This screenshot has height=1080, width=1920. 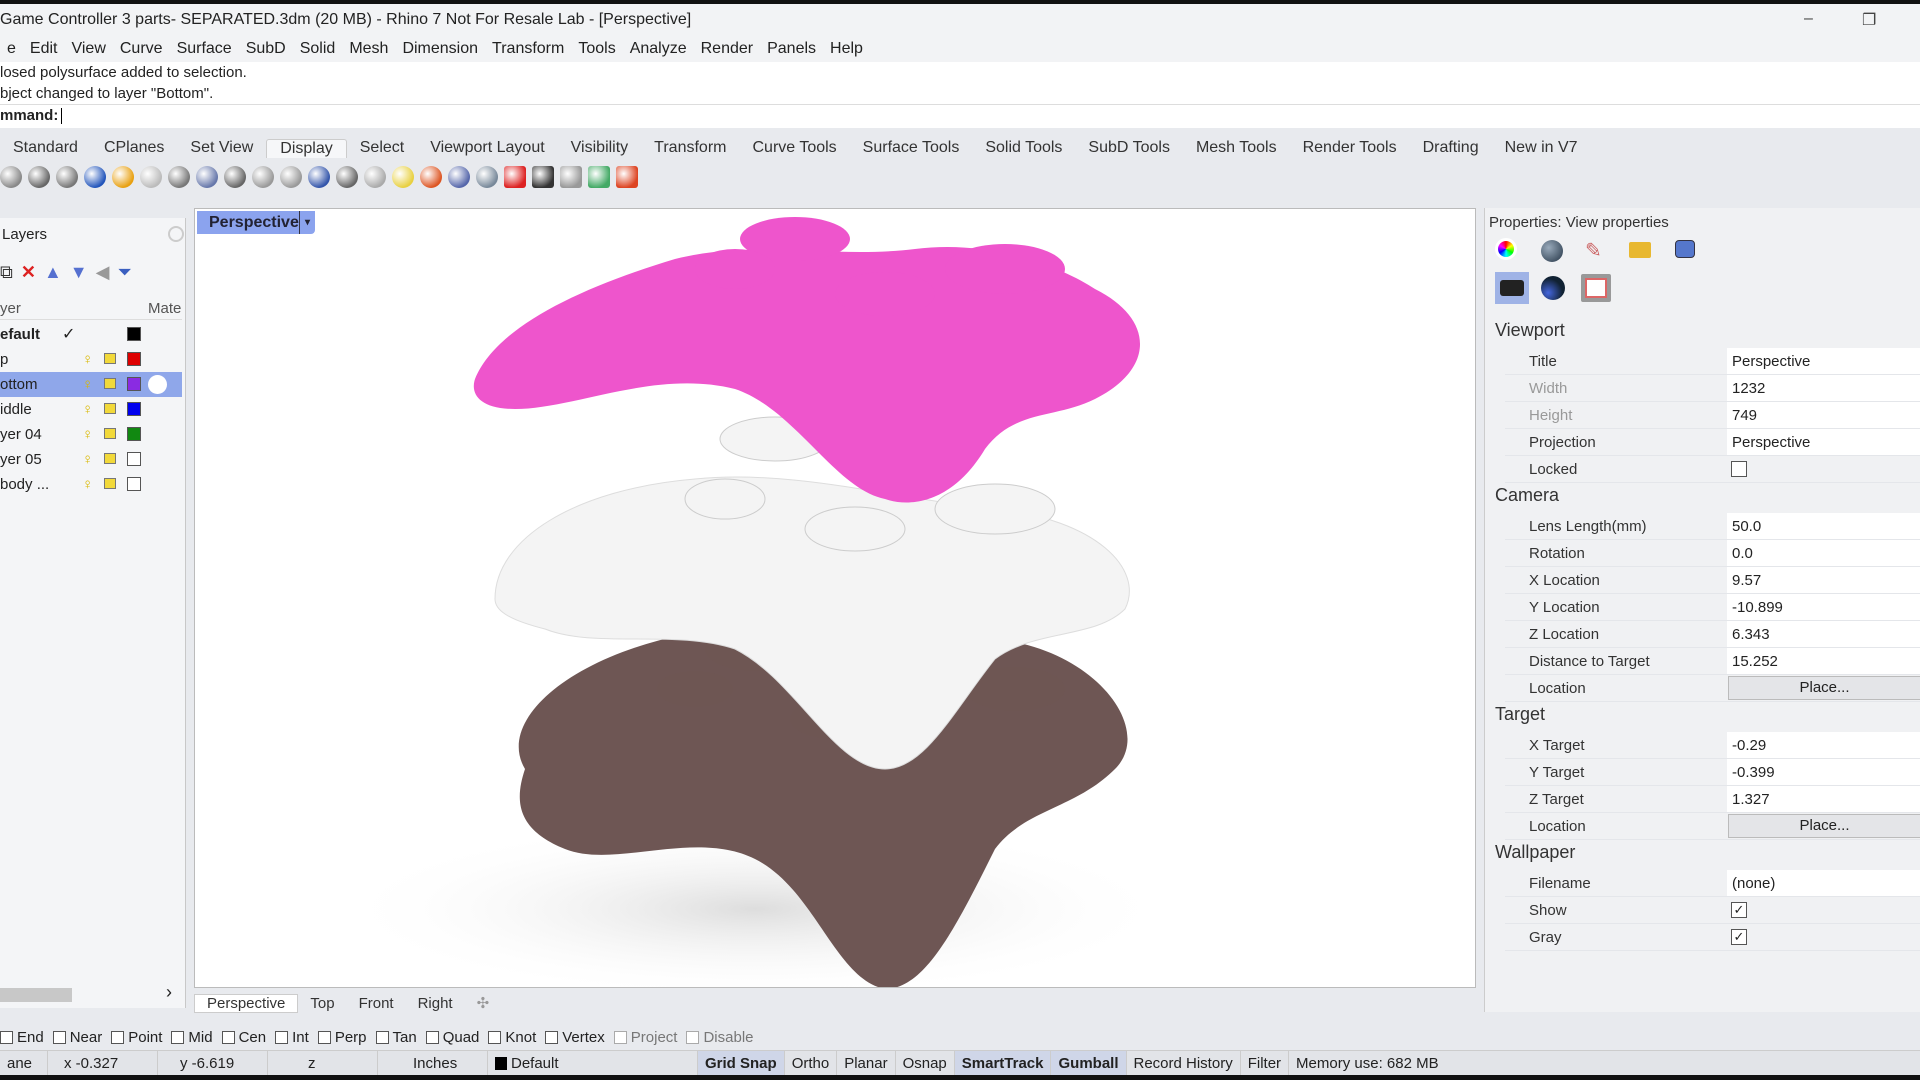 What do you see at coordinates (528, 49) in the screenshot?
I see `menu-item: Transform` at bounding box center [528, 49].